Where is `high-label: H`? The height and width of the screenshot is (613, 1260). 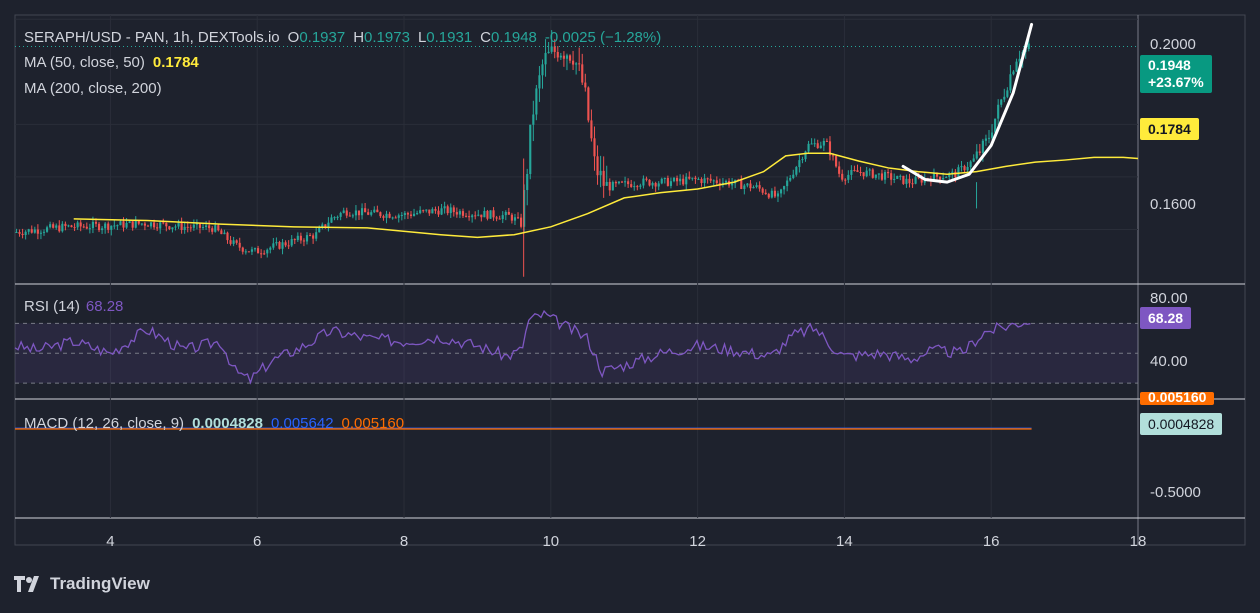 high-label: H is located at coordinates (359, 37).